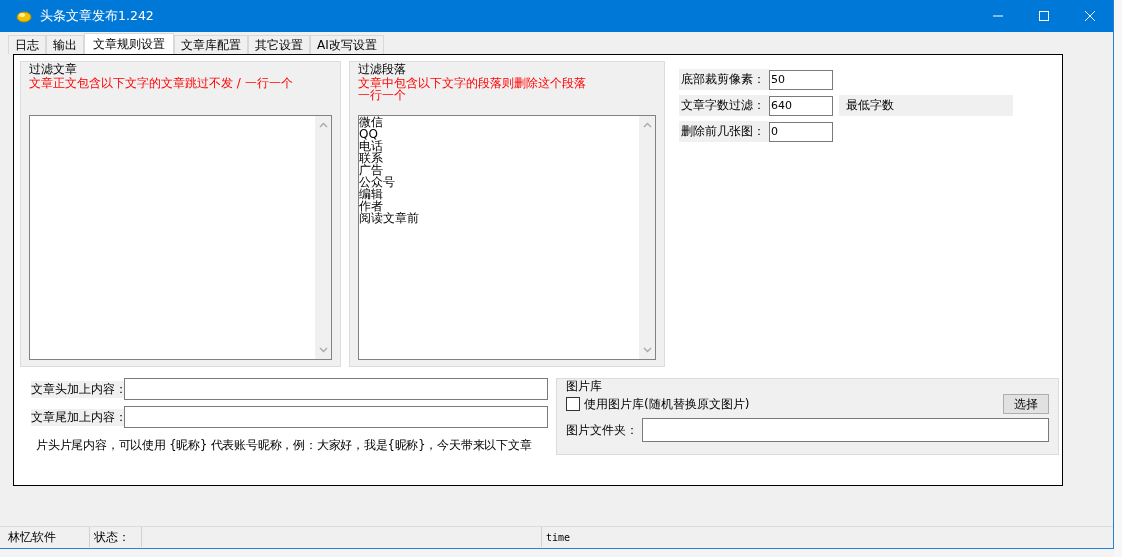 The height and width of the screenshot is (557, 1122). What do you see at coordinates (347, 44) in the screenshot?
I see `tab: AI改写设置` at bounding box center [347, 44].